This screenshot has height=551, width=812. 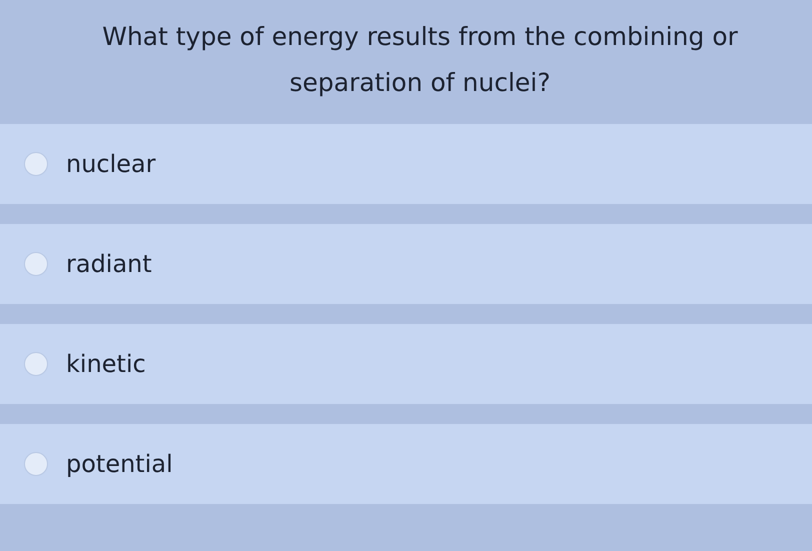 What do you see at coordinates (420, 60) in the screenshot?
I see `question-text: What type of energy results from the combining or separation of nuclei?` at bounding box center [420, 60].